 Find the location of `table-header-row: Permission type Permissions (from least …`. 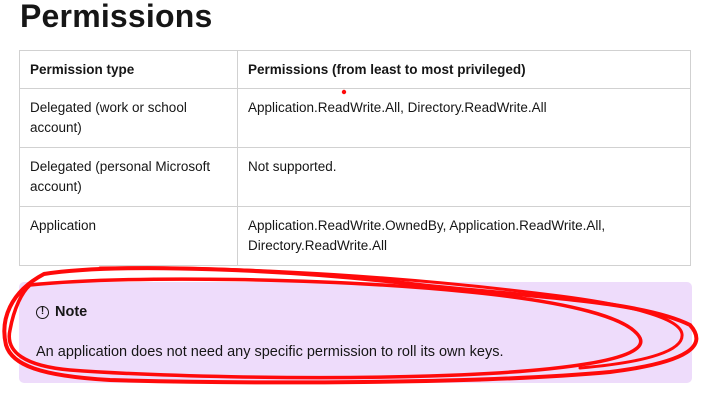

table-header-row: Permission type Permissions (from least … is located at coordinates (355, 69).